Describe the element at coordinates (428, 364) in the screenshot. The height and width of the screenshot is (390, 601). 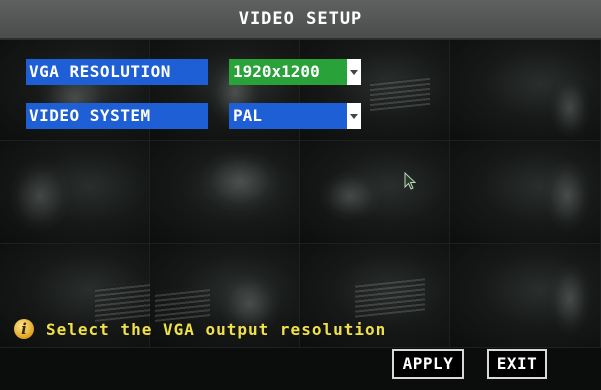
I see `apply-button: APPLY` at that location.